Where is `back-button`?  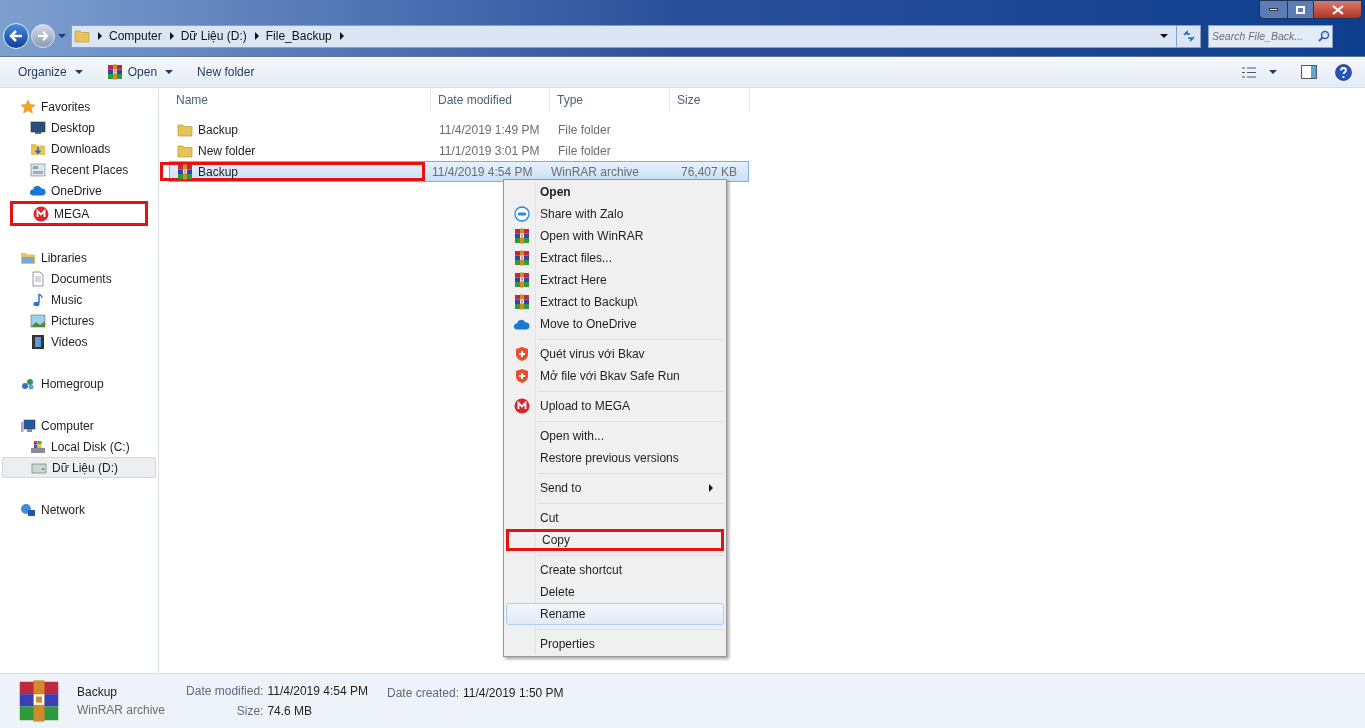
back-button is located at coordinates (16, 36).